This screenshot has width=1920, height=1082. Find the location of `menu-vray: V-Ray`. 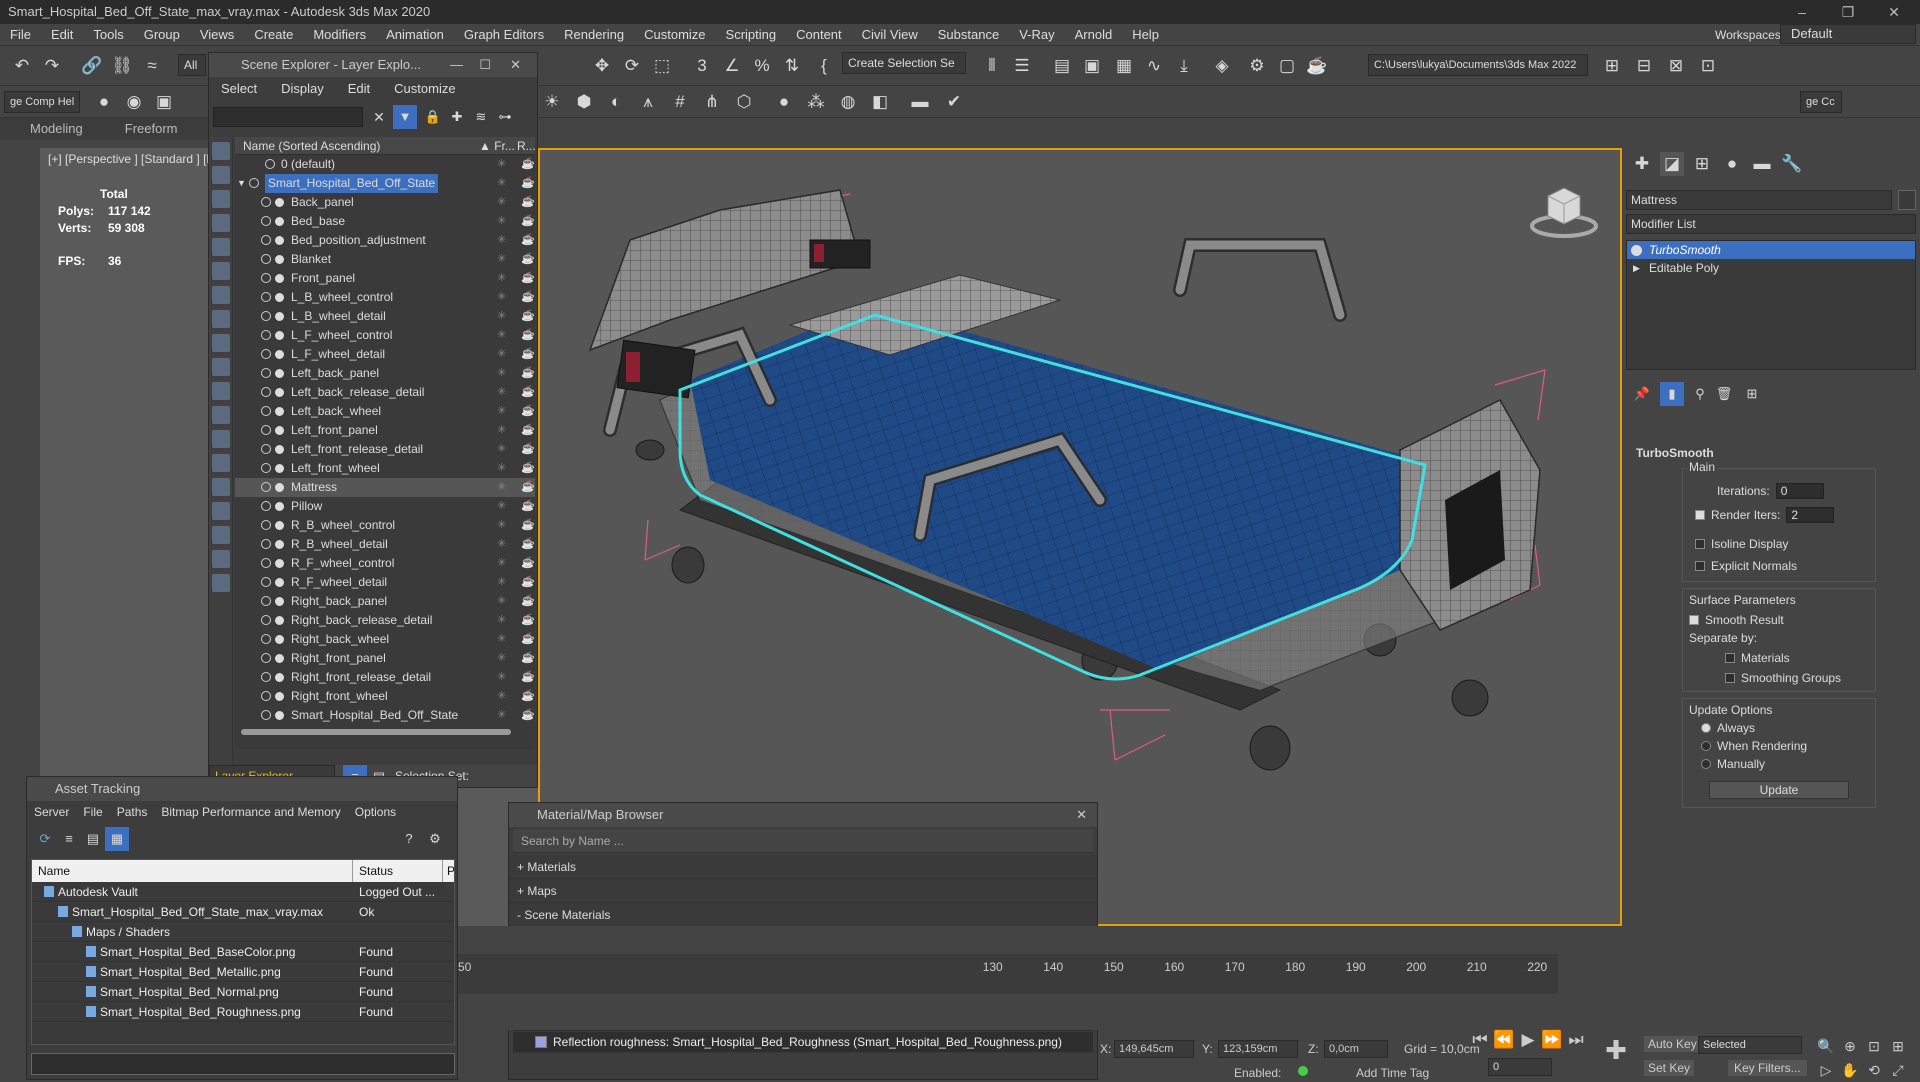

menu-vray: V-Ray is located at coordinates (1036, 35).